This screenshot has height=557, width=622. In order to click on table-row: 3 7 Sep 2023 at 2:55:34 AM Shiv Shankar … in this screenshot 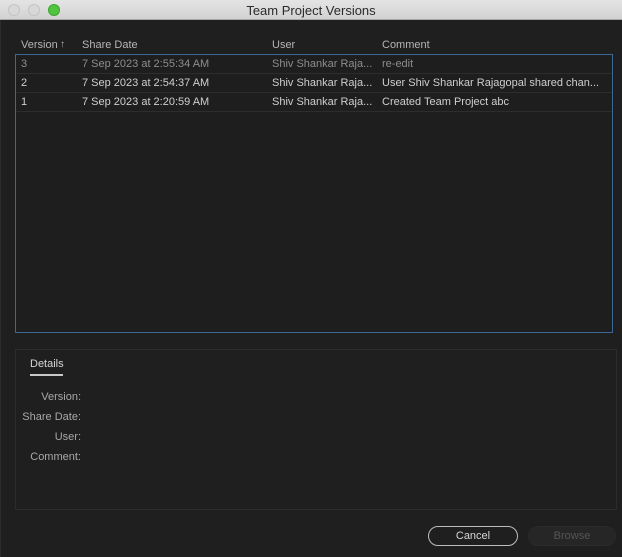, I will do `click(314, 64)`.